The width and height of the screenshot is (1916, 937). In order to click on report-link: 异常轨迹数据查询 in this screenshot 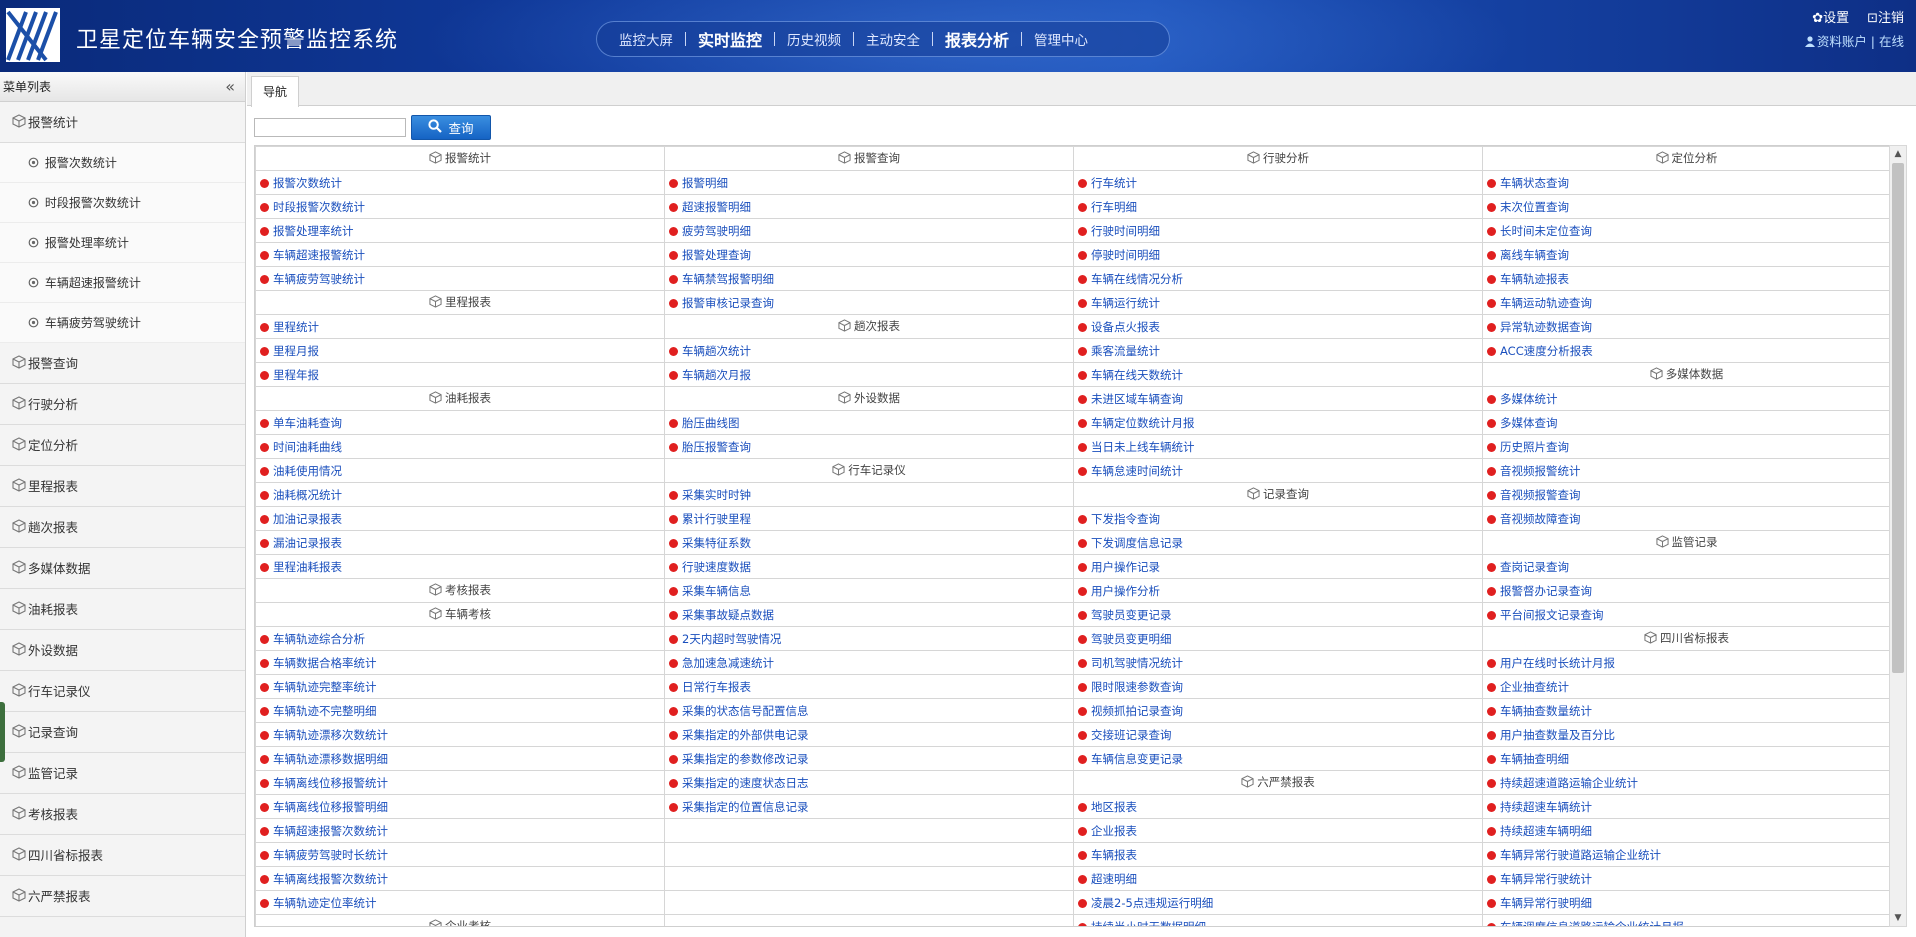, I will do `click(1546, 327)`.